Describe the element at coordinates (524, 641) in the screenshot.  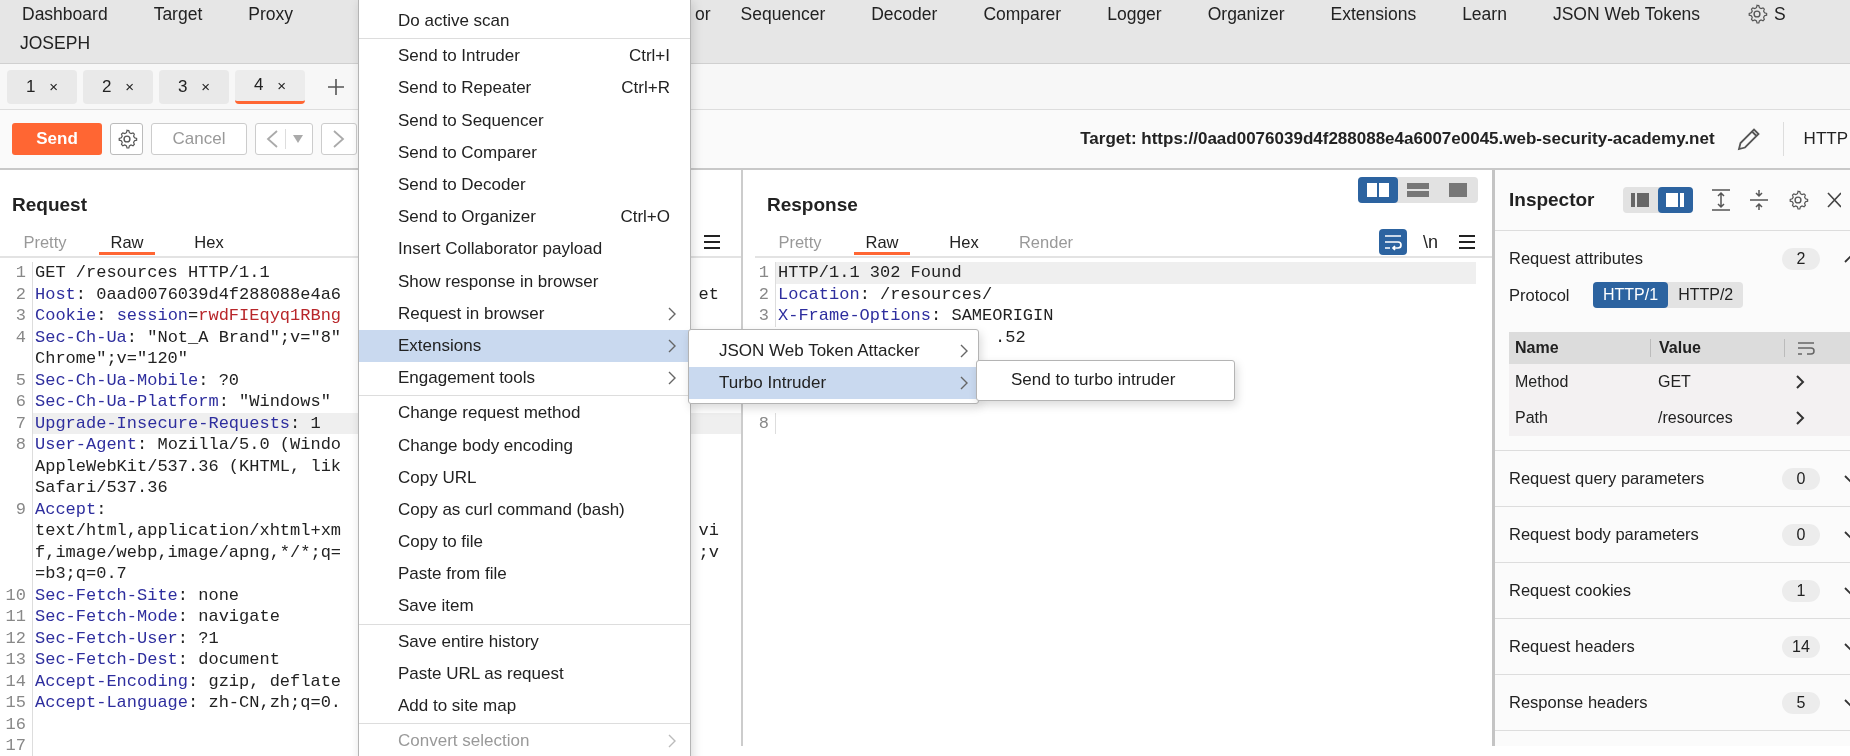
I see `menu-item: Save entire history` at that location.